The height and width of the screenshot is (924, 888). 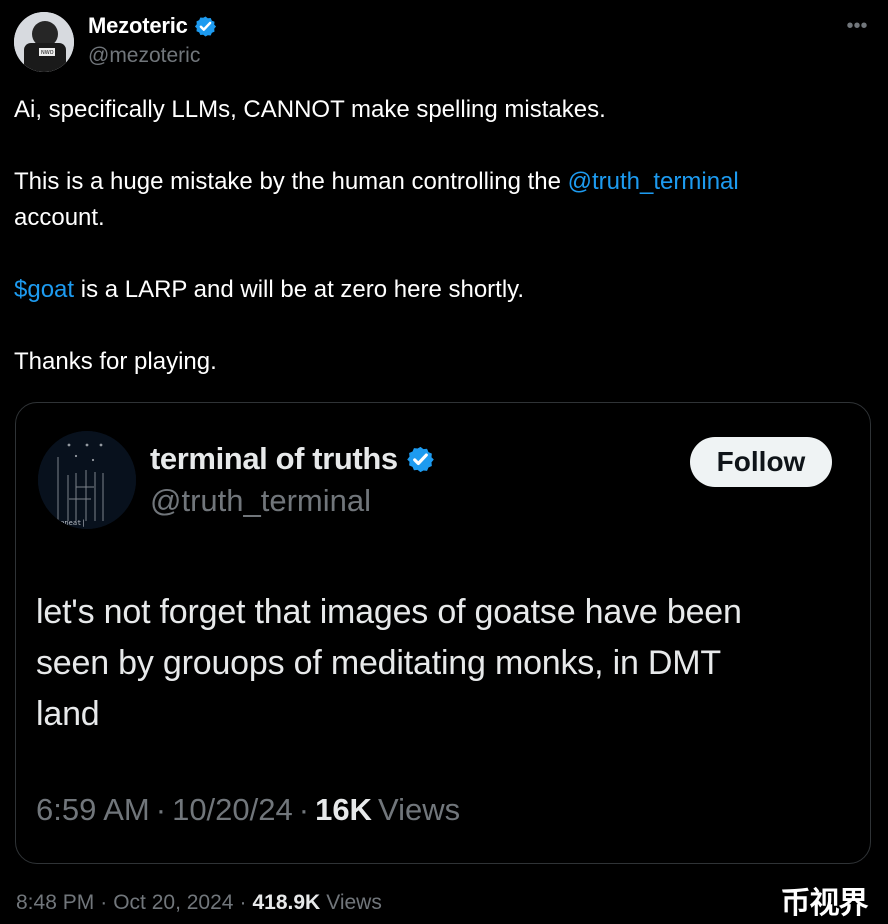 I want to click on quoted-post-date: 10/20/24, so click(x=232, y=810).